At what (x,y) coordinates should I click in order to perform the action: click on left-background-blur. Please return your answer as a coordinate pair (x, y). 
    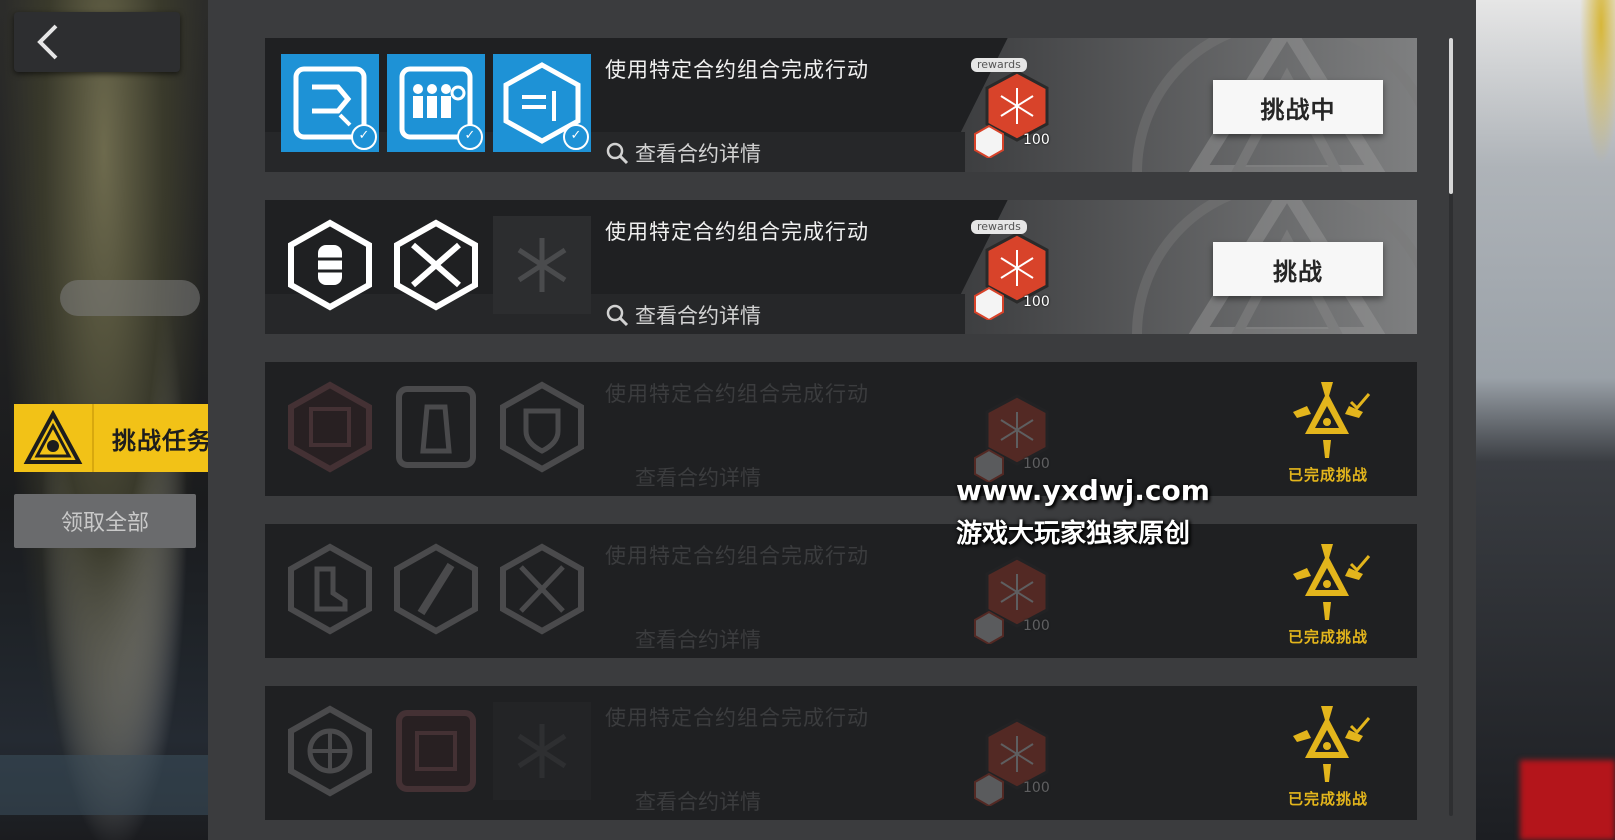
    Looking at the image, I should click on (130, 298).